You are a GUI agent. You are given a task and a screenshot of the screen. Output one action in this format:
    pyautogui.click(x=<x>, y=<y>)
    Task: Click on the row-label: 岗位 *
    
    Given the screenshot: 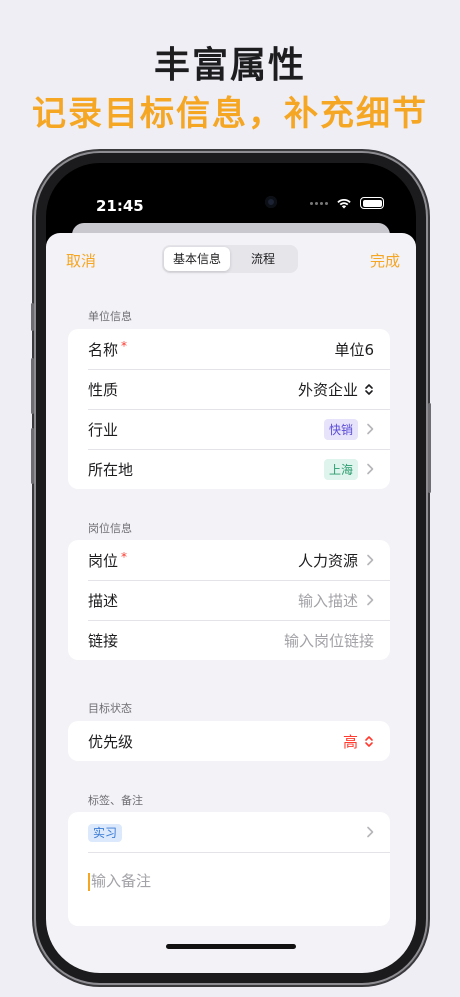 What is the action you would take?
    pyautogui.click(x=108, y=559)
    